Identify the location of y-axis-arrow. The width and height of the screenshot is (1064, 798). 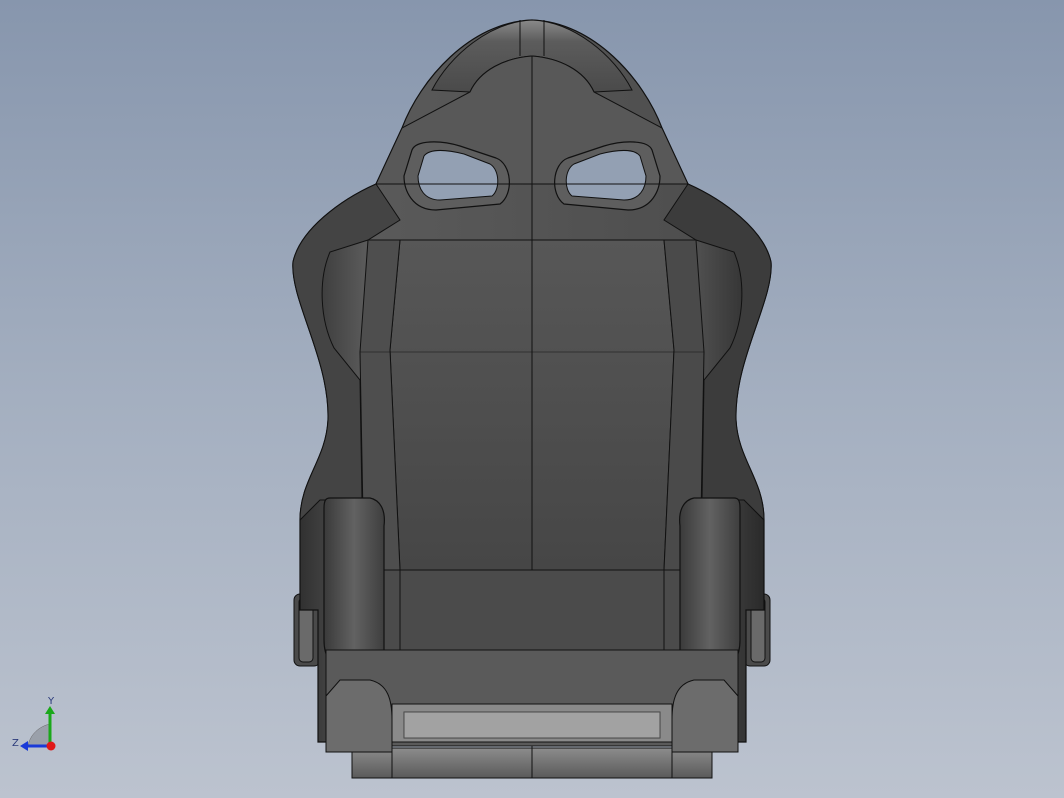
(50, 710).